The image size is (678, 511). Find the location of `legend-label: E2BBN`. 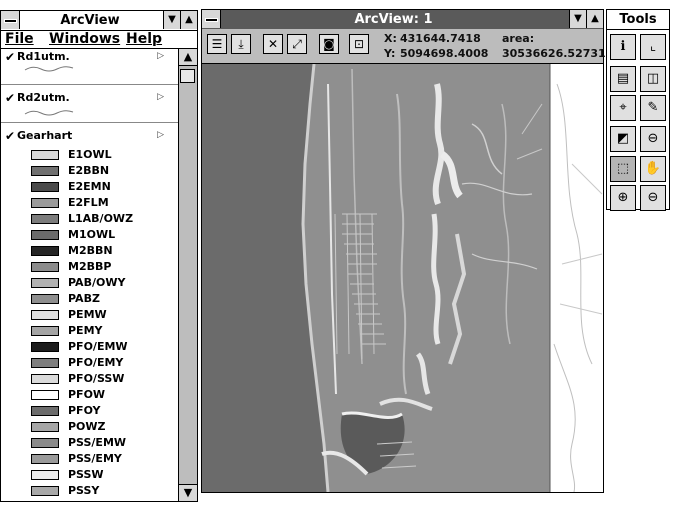

legend-label: E2BBN is located at coordinates (89, 170).